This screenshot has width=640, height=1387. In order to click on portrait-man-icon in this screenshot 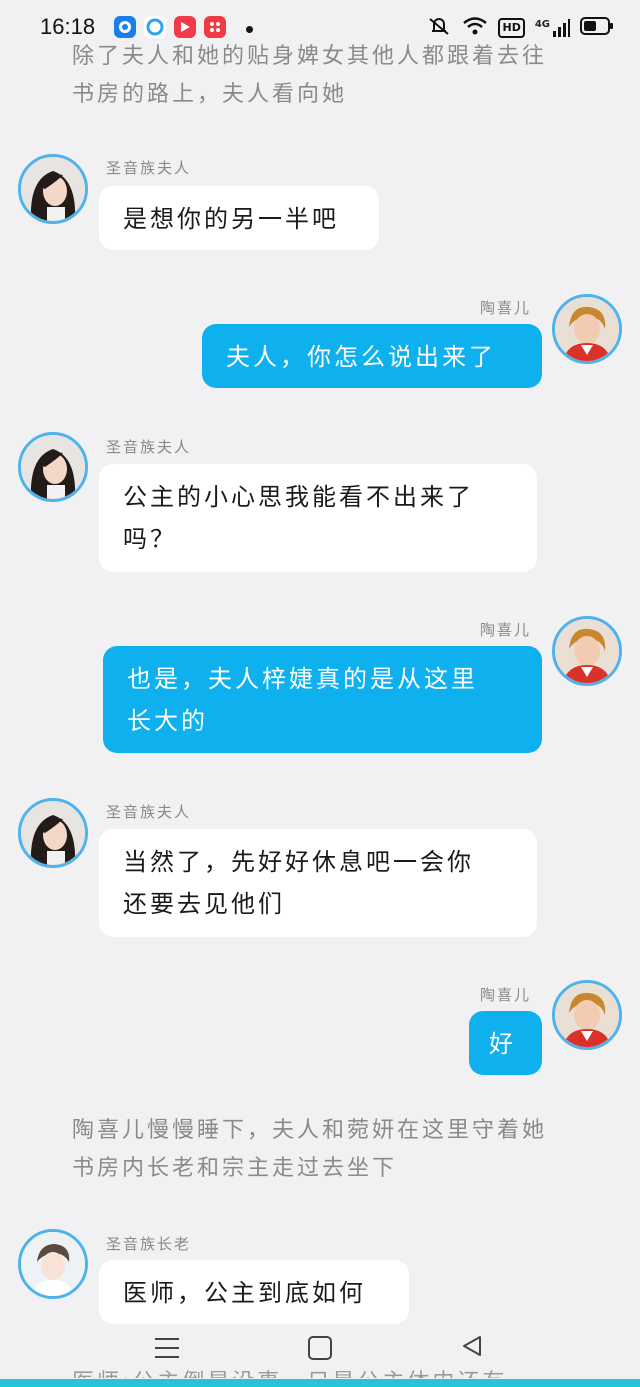, I will do `click(53, 1264)`.